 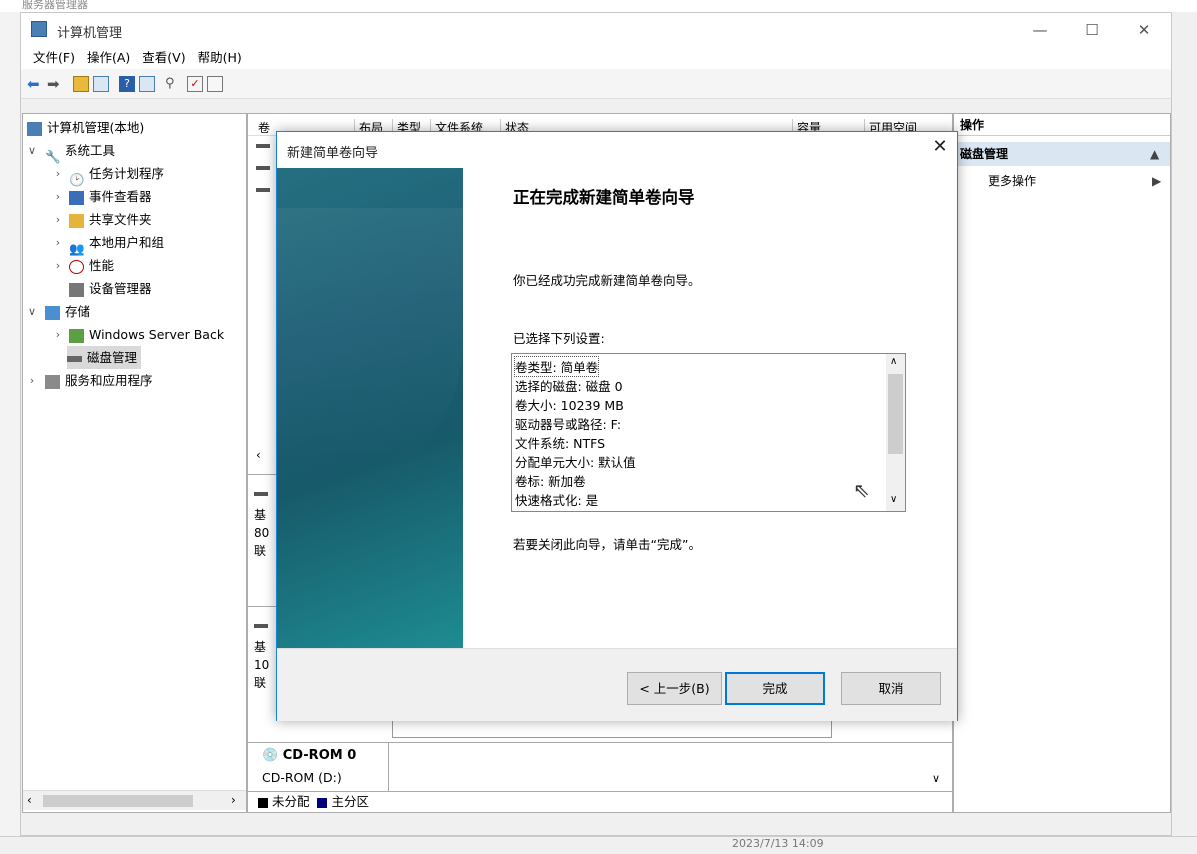 What do you see at coordinates (1062, 181) in the screenshot?
I see `actions-more: 更多操作 ▶` at bounding box center [1062, 181].